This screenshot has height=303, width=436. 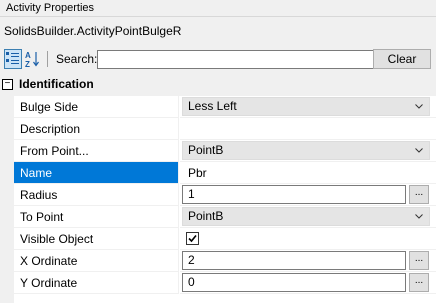 I want to click on panel-title: Activity Properties, so click(x=50, y=8).